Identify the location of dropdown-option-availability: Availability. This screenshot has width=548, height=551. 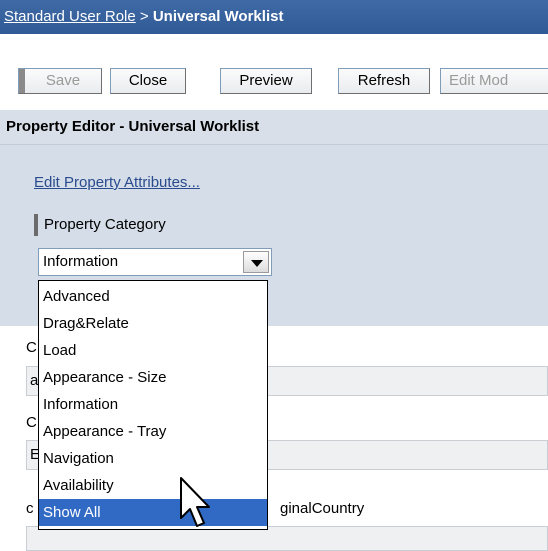
(153, 485).